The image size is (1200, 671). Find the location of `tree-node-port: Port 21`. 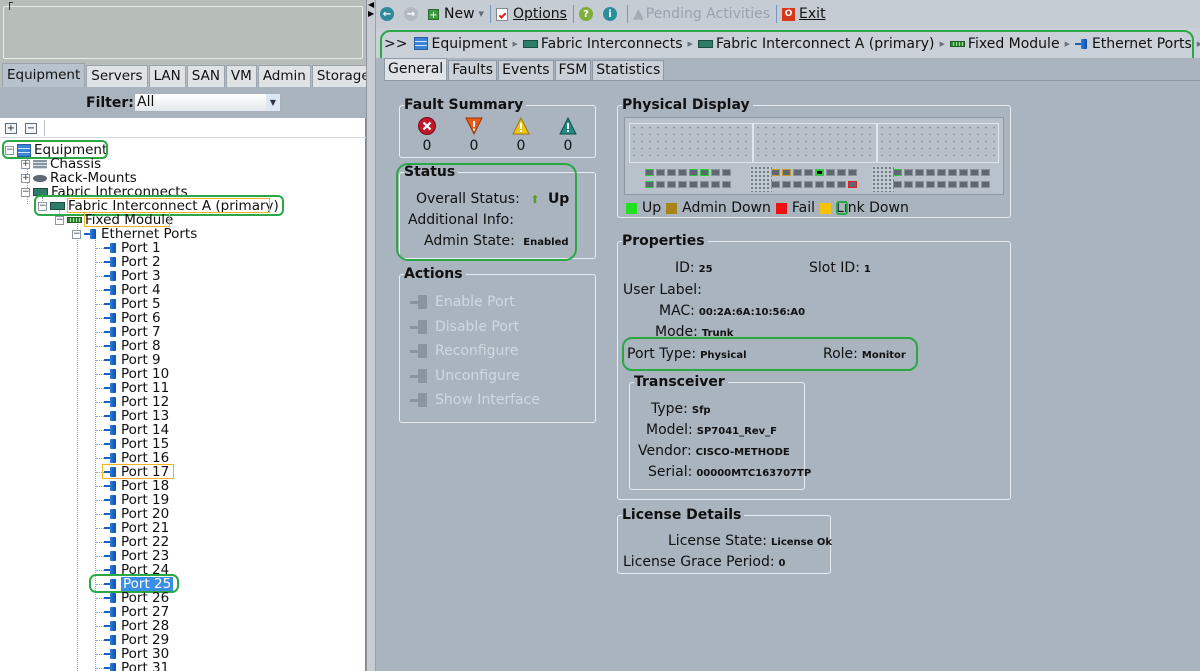

tree-node-port: Port 21 is located at coordinates (136, 528).